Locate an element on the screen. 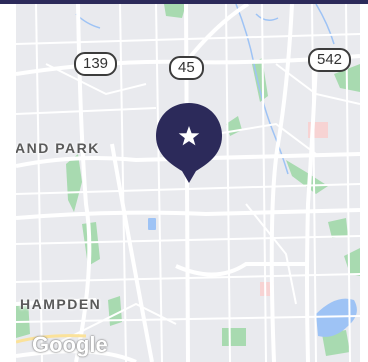  google-logo: Google is located at coordinates (70, 344).